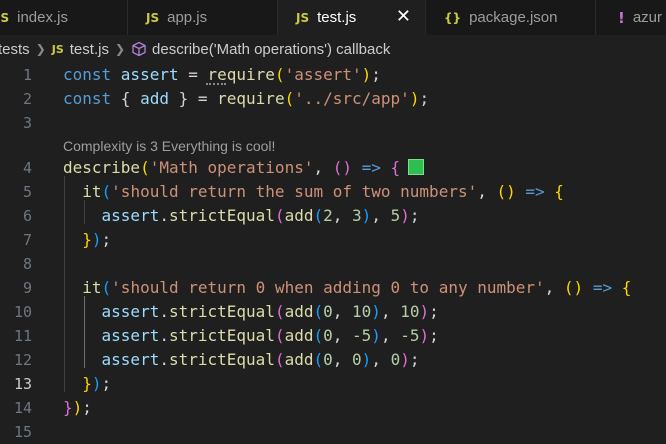  Describe the element at coordinates (626, 287) in the screenshot. I see `code-token: {` at that location.